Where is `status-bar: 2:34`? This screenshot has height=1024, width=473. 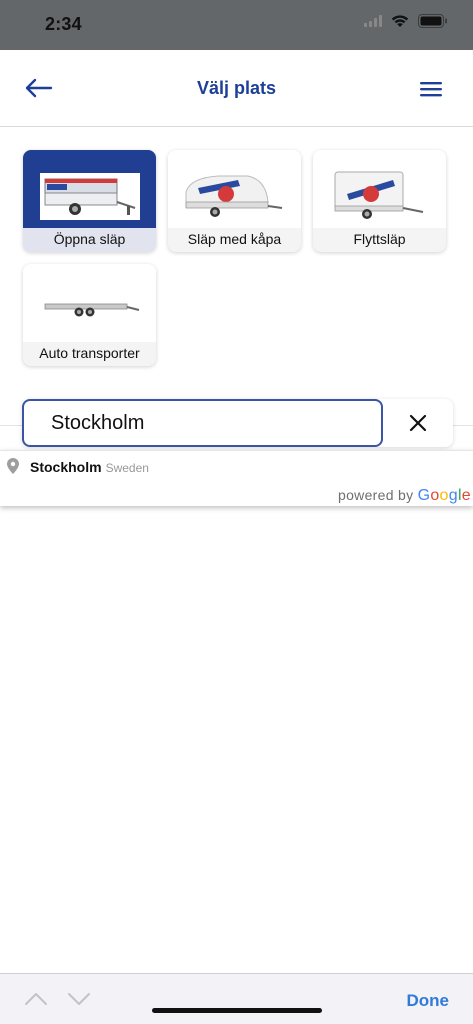 status-bar: 2:34 is located at coordinates (236, 25).